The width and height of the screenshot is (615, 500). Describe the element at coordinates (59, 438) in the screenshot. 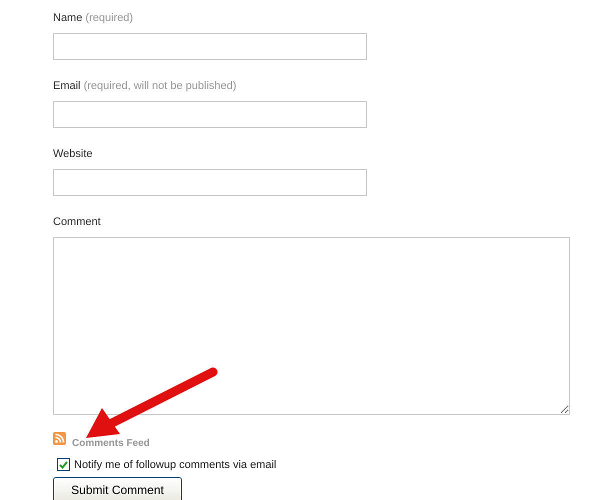

I see `rss-icon` at that location.